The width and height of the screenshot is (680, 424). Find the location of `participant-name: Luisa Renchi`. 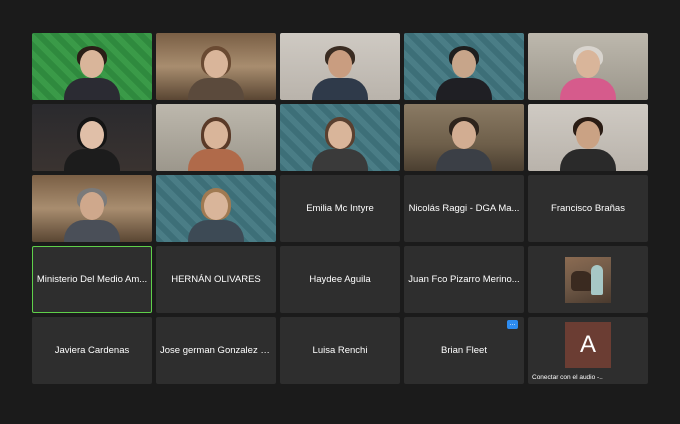

participant-name: Luisa Renchi is located at coordinates (340, 350).